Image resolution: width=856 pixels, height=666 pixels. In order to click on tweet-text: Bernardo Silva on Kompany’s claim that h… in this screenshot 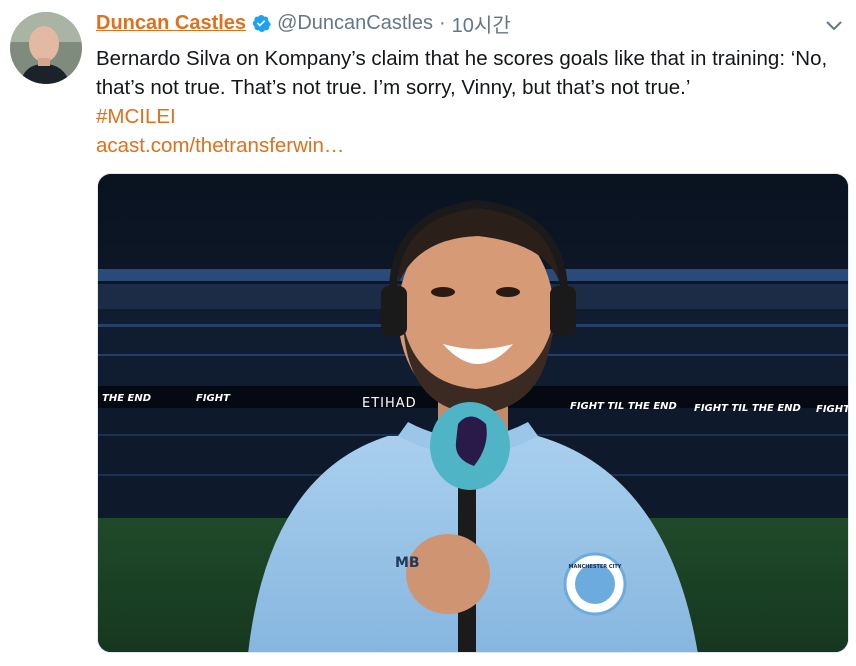, I will do `click(462, 73)`.